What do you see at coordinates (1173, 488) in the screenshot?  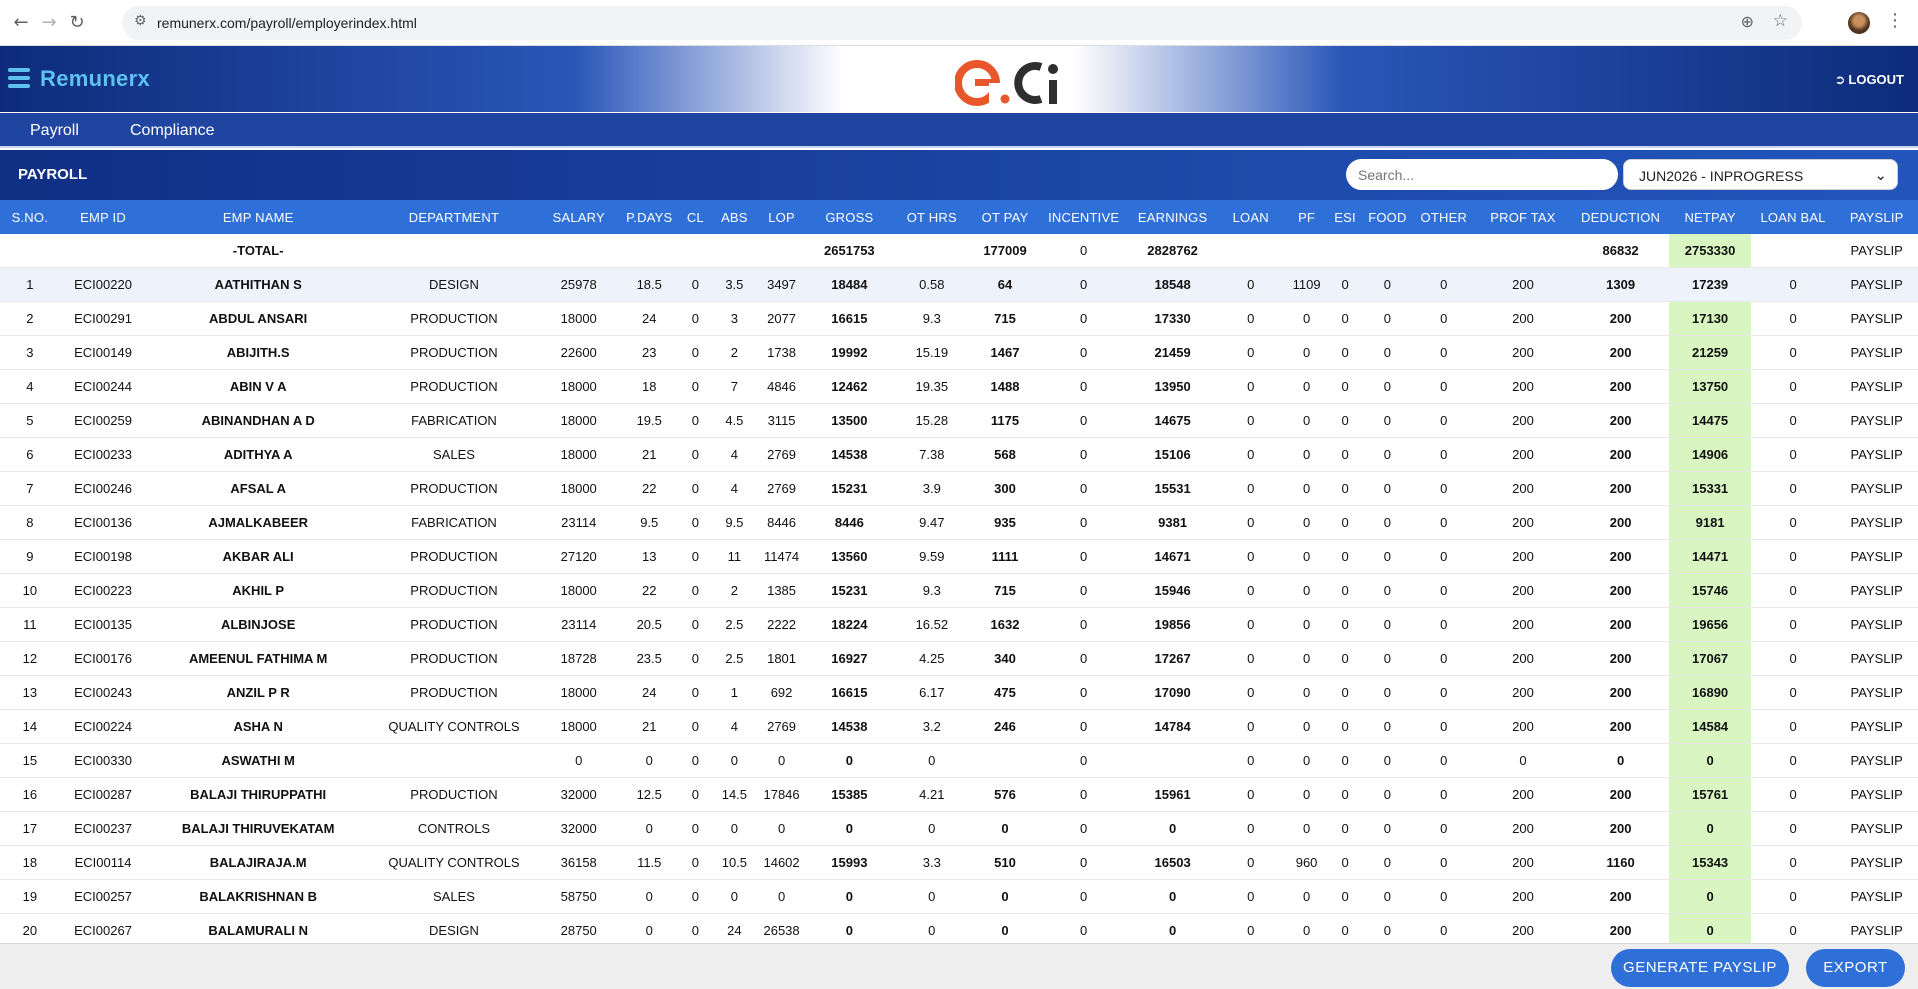 I see `cell-earnings: 15531` at bounding box center [1173, 488].